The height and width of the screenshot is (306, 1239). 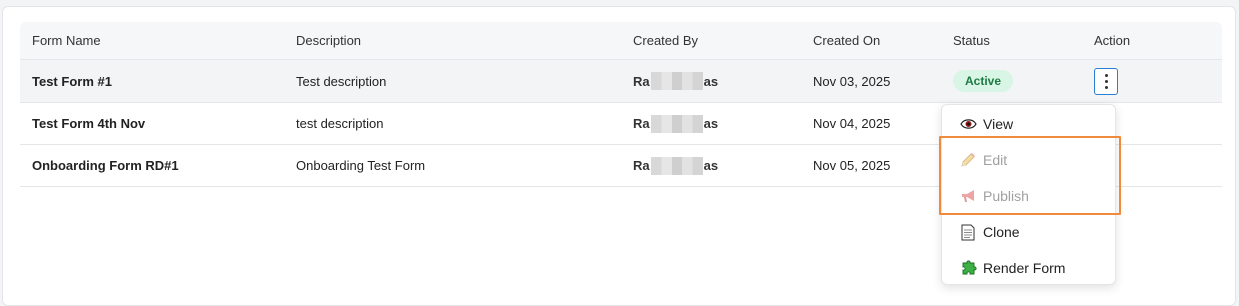 What do you see at coordinates (1024, 268) in the screenshot?
I see `menu-item-label: Render Form` at bounding box center [1024, 268].